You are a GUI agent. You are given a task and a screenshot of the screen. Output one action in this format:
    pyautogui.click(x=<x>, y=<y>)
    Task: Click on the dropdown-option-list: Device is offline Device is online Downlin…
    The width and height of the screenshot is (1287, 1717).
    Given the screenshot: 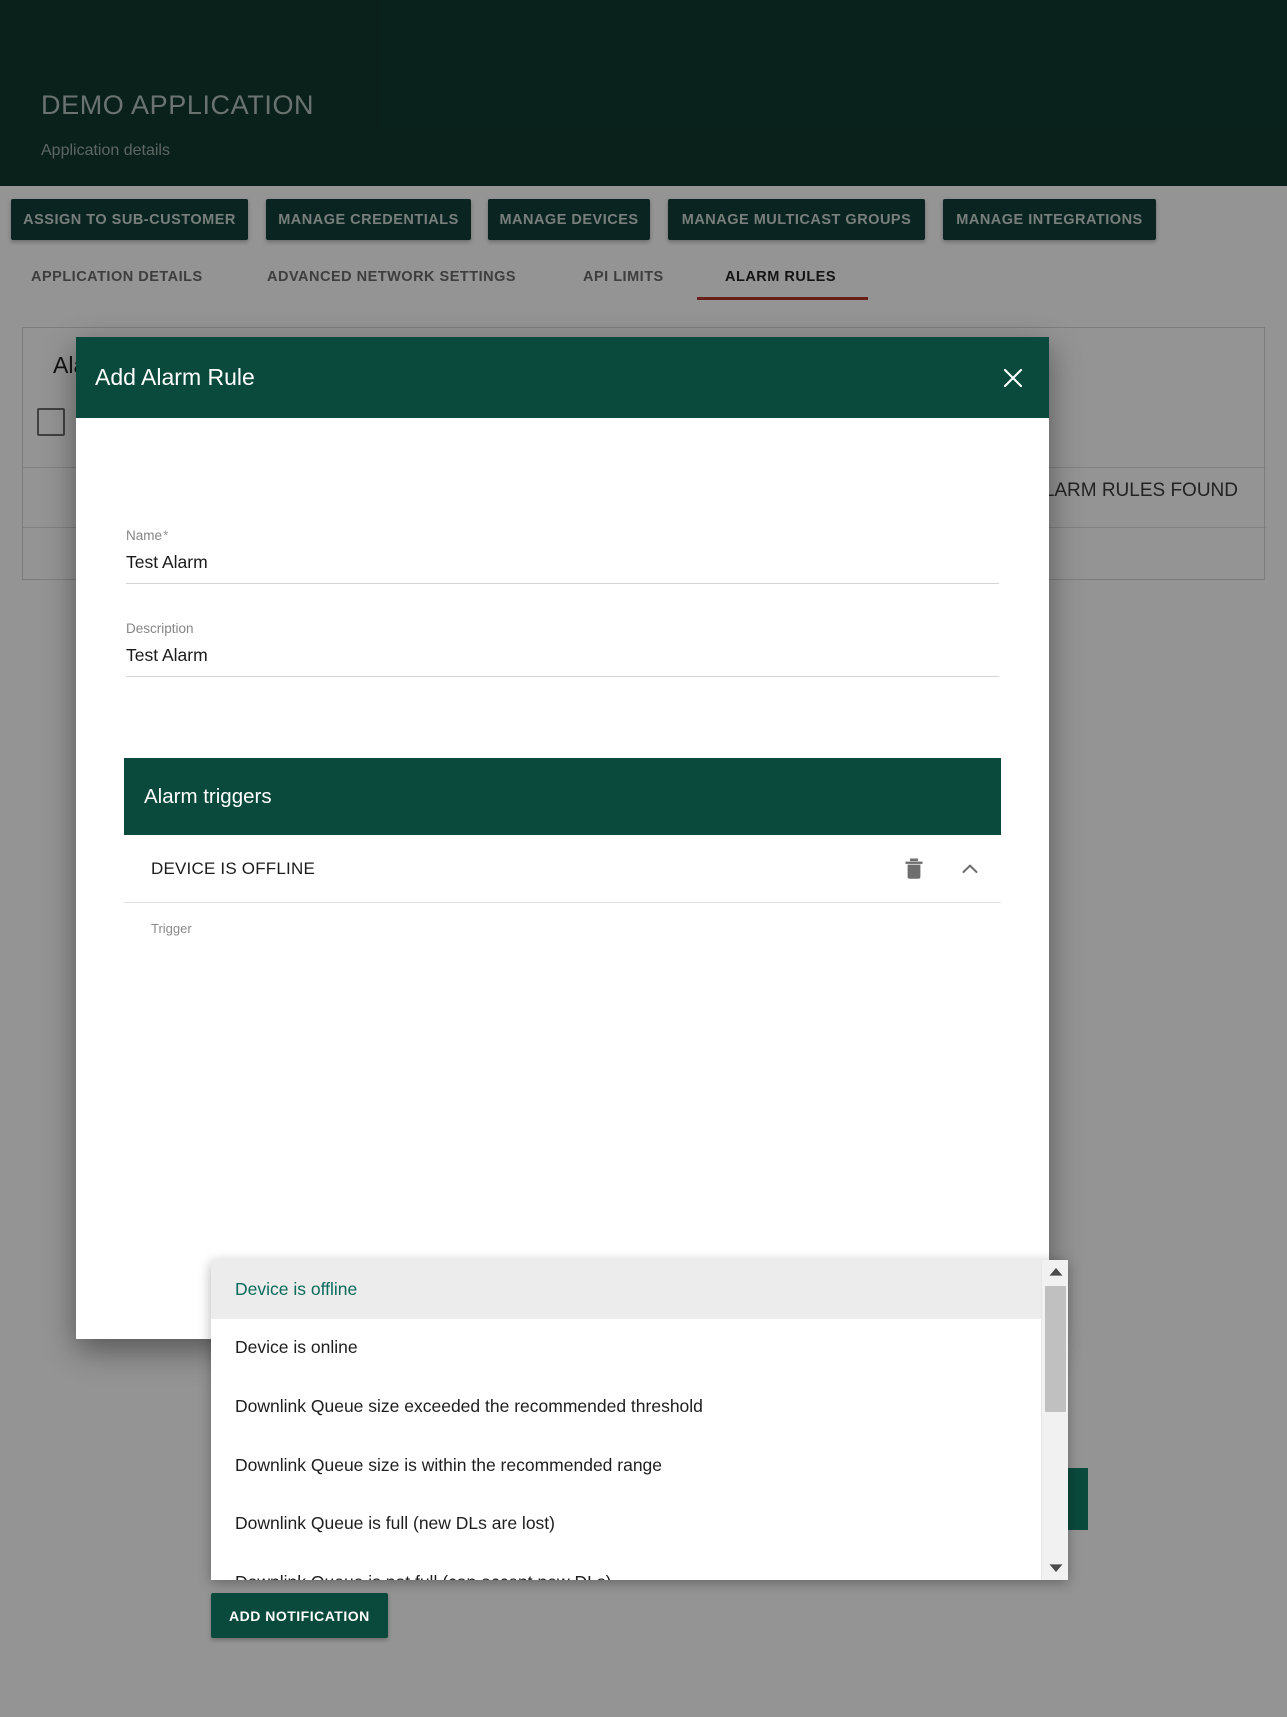 What is the action you would take?
    pyautogui.click(x=626, y=1420)
    